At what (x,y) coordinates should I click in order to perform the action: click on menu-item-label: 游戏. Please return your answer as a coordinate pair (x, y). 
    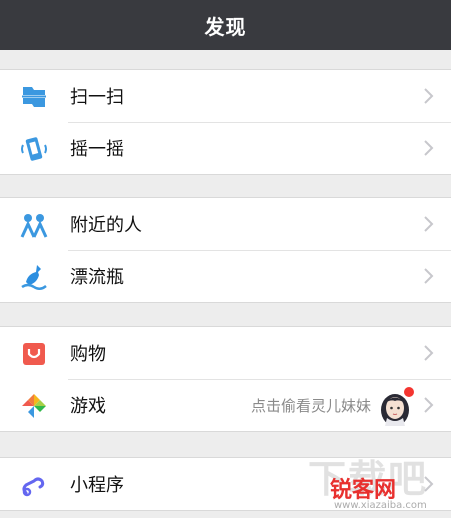
    Looking at the image, I should click on (88, 406).